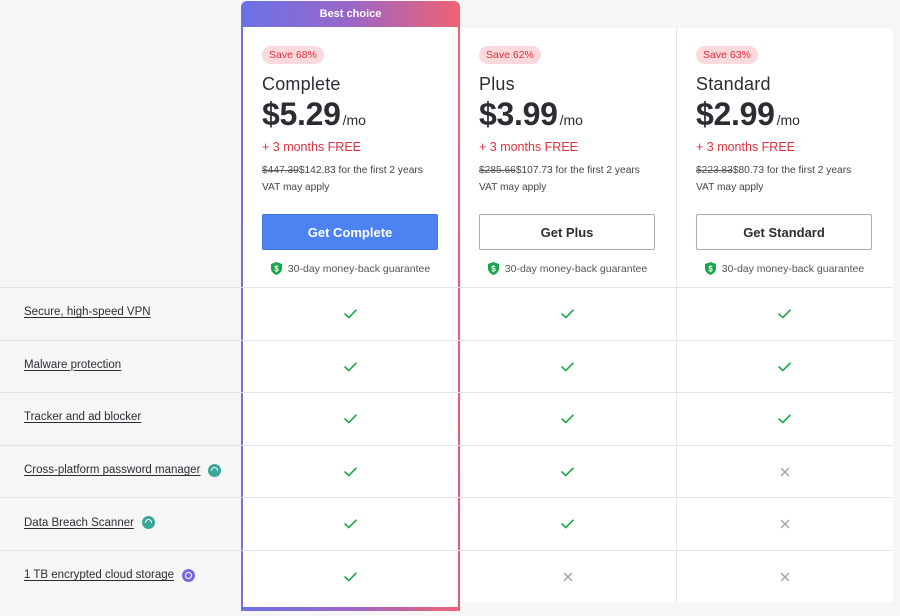  I want to click on get-complete-button: Get Complete, so click(350, 232).